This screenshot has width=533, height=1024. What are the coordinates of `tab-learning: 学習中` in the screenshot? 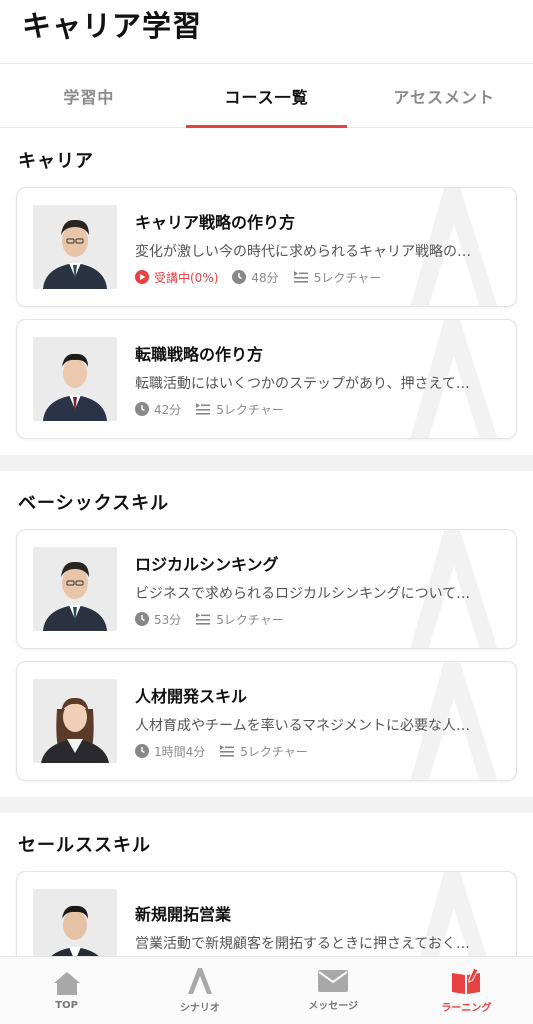 It's located at (89, 95).